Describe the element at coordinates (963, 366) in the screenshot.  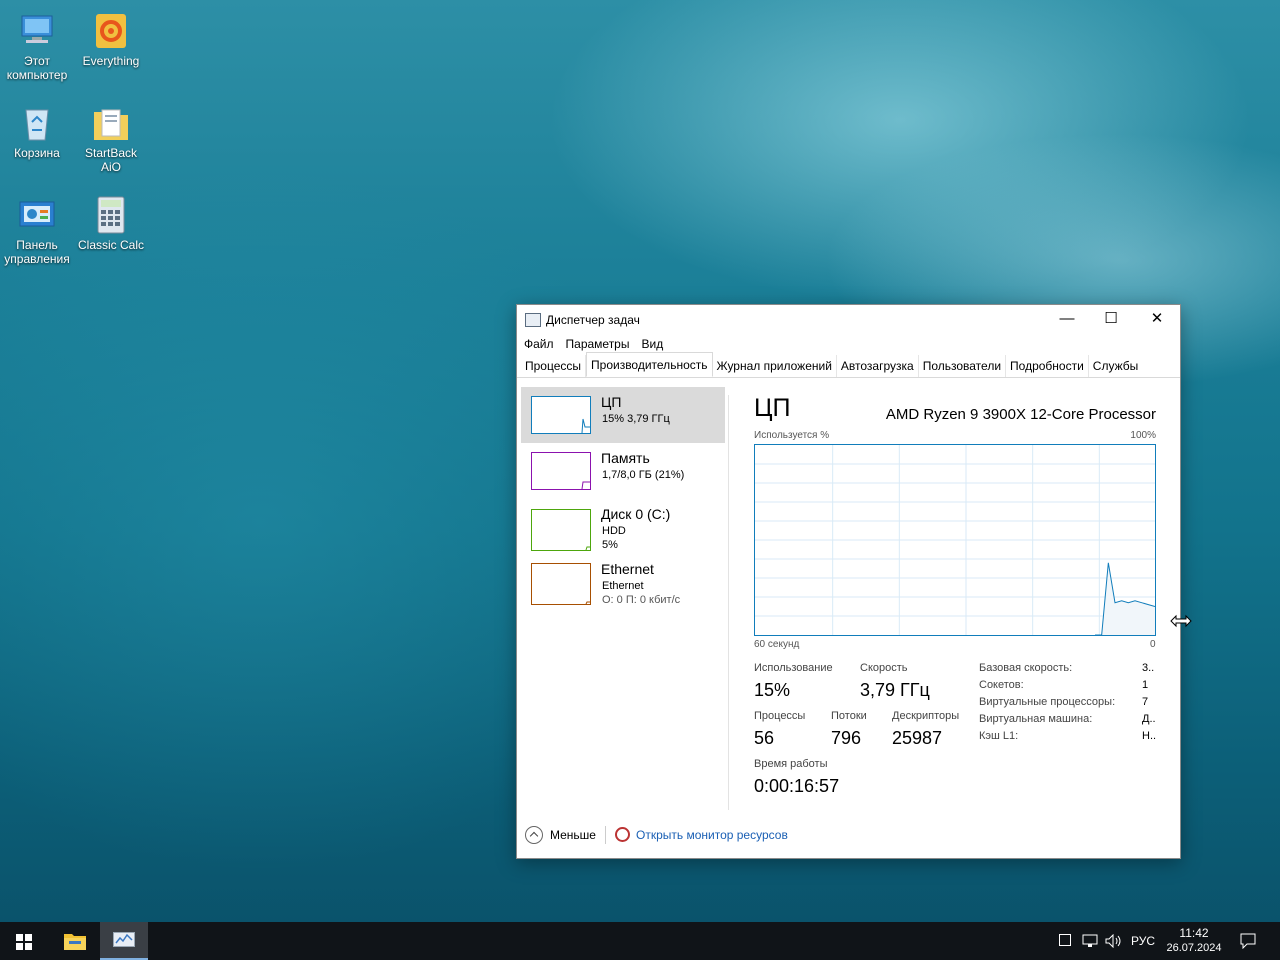
I see `tab-users: Пользователи` at that location.